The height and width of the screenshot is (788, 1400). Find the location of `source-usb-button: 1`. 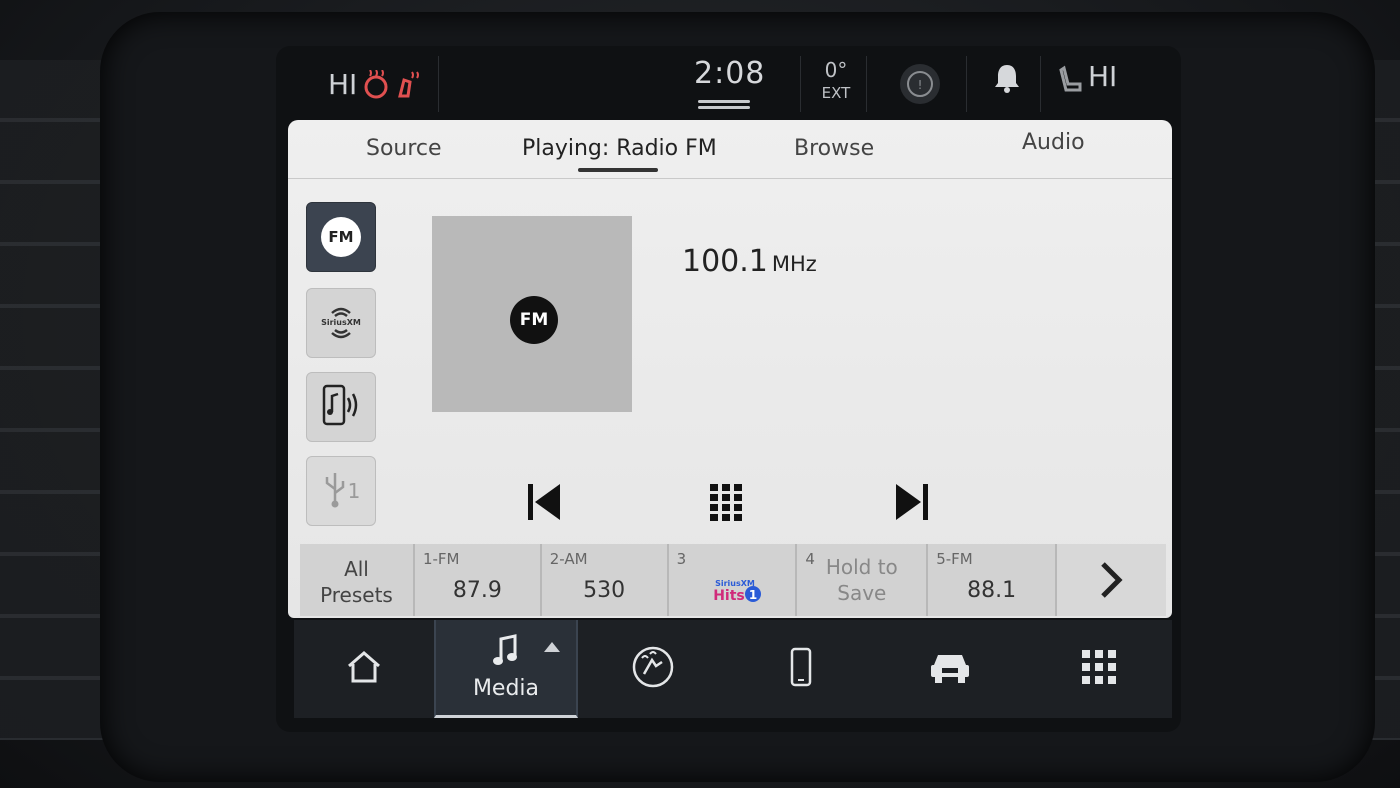

source-usb-button: 1 is located at coordinates (341, 491).